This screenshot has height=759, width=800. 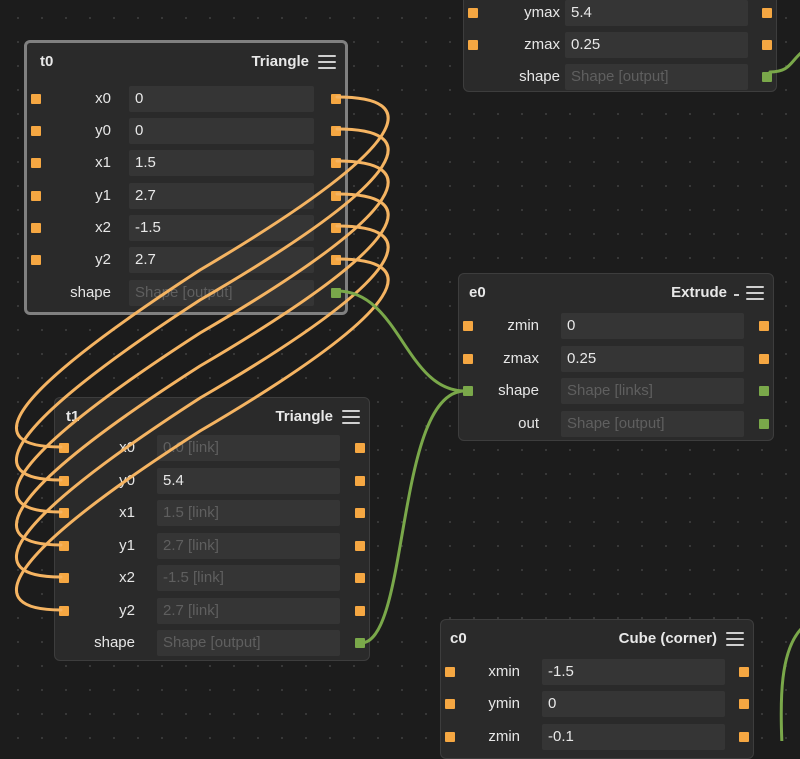 I want to click on wire-t1-shape-to-e0-shape, so click(x=413, y=517).